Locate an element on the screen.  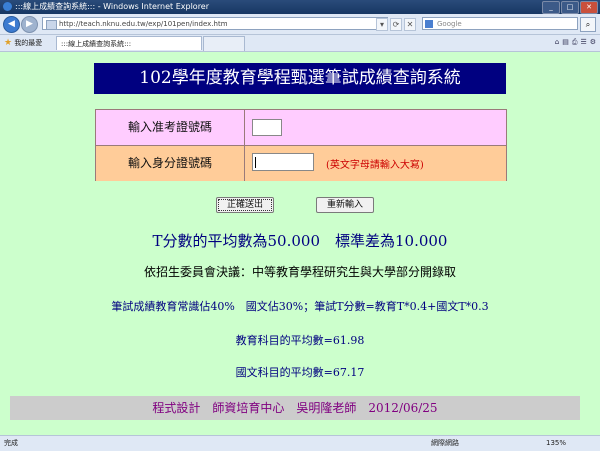
page-footer: 程式設計 師資培育中心 吳明隆老師 2012/06/25 is located at coordinates (295, 408).